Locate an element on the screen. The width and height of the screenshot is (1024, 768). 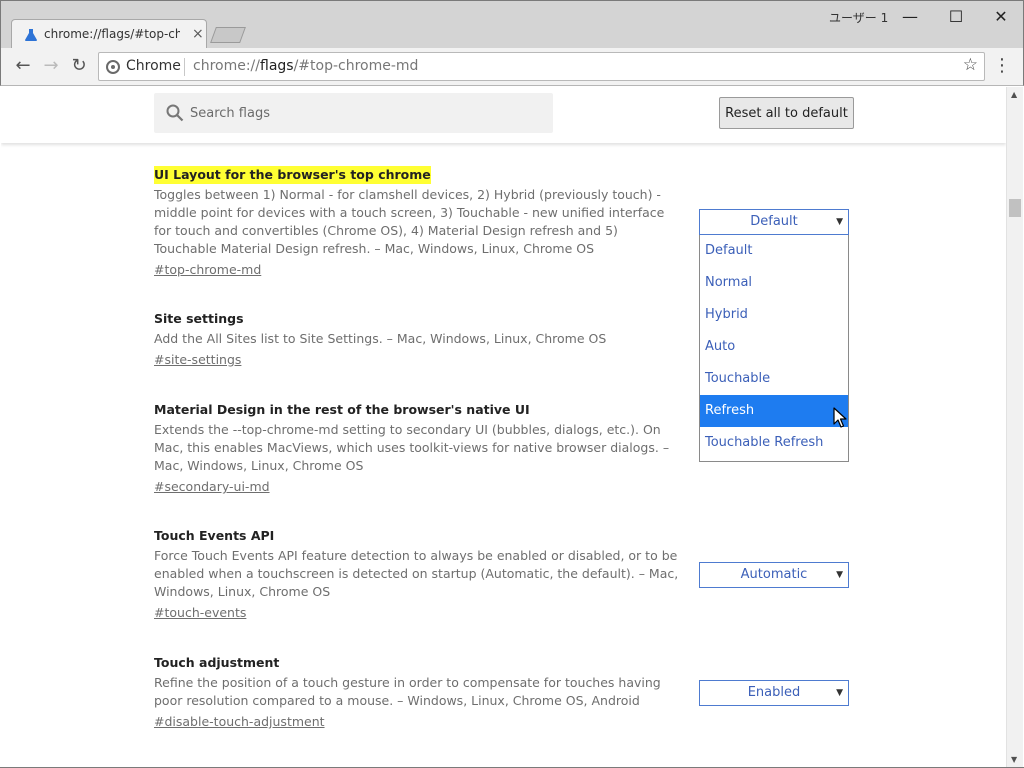
url-text: chrome://flags/#top-chrome-md is located at coordinates (305, 66).